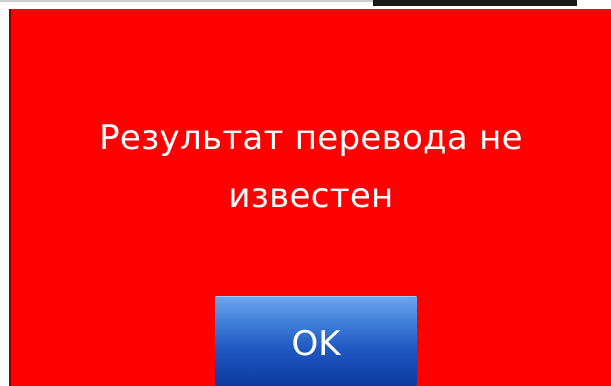  I want to click on dialog-message-line-2: известен, so click(311, 196).